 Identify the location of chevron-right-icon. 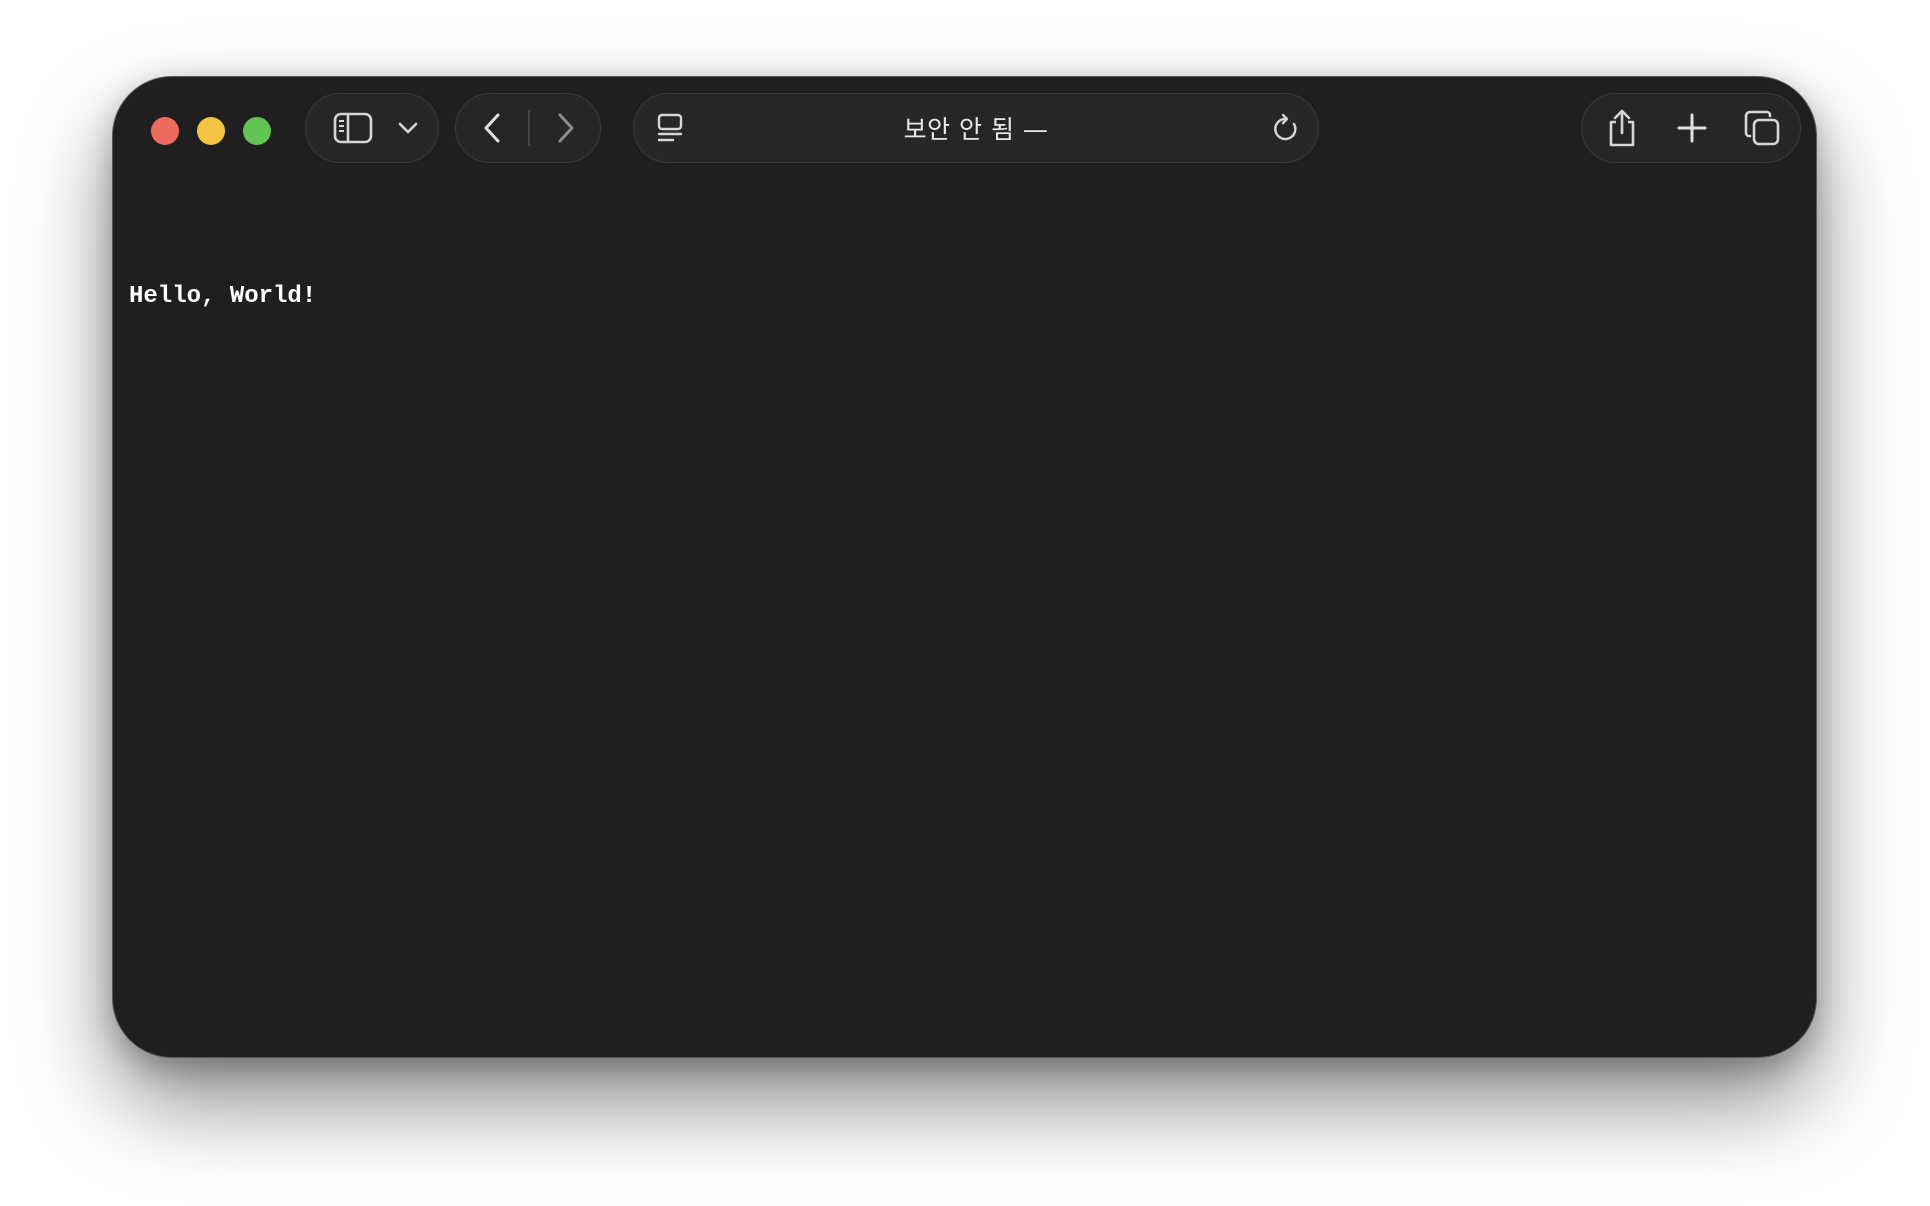
(566, 128).